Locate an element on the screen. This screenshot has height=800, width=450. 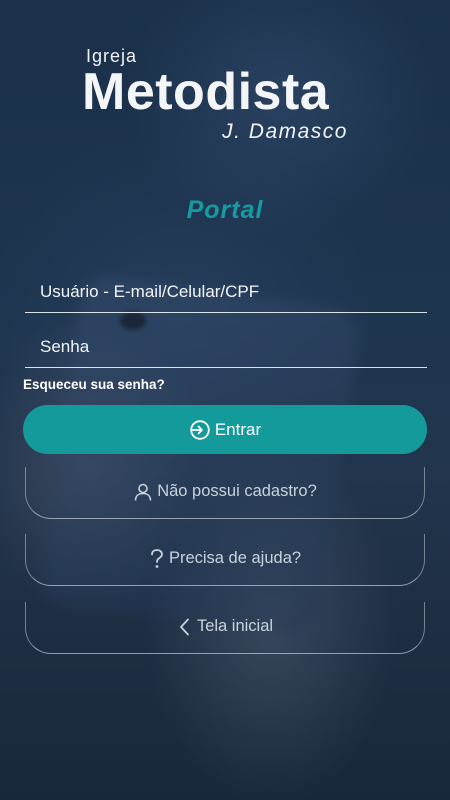
user-icon is located at coordinates (143, 492).